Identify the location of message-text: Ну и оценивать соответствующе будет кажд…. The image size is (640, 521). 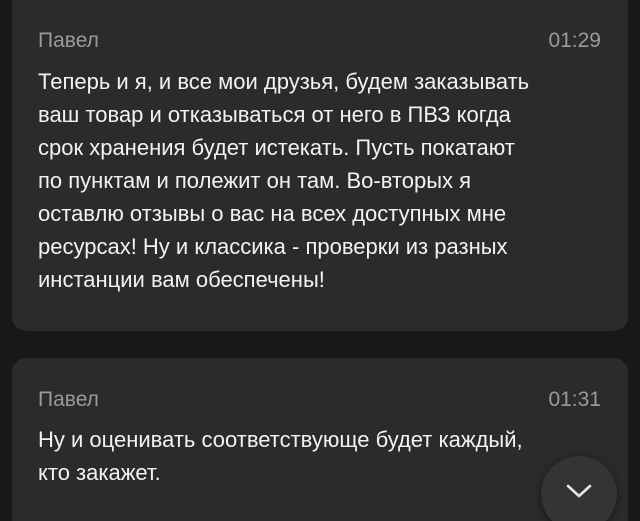
(280, 456).